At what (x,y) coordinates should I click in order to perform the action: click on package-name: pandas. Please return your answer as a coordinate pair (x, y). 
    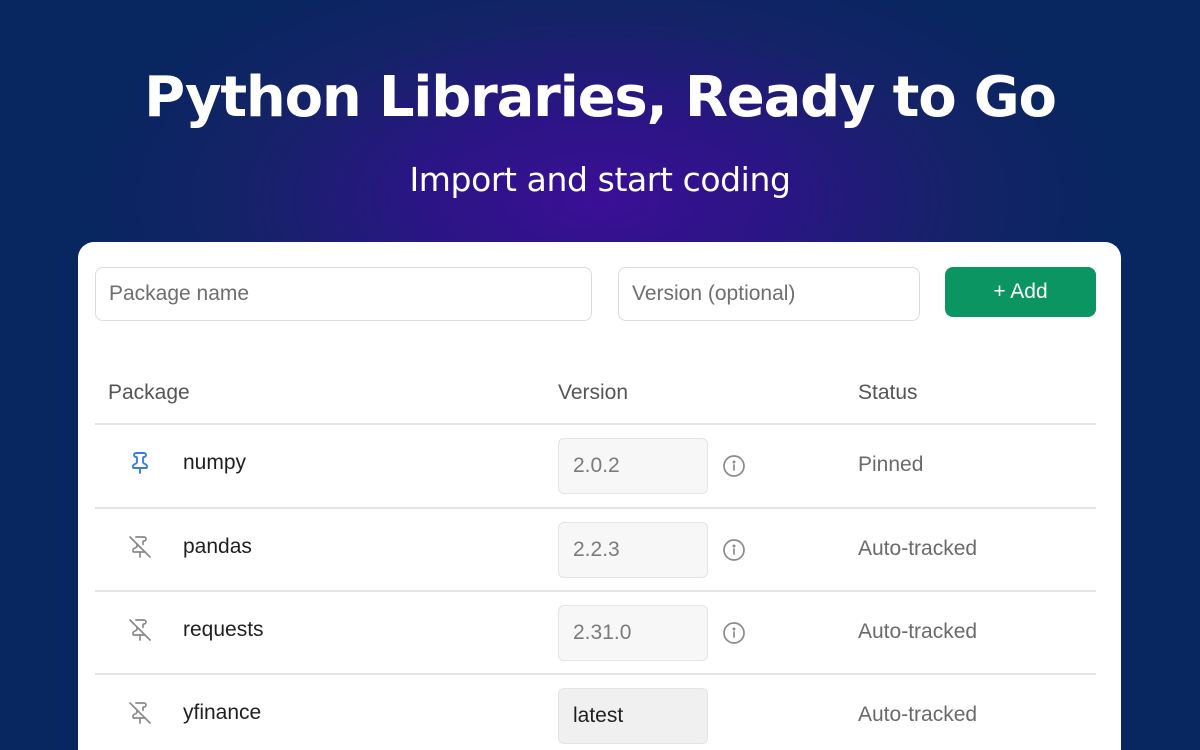
    Looking at the image, I should click on (217, 546).